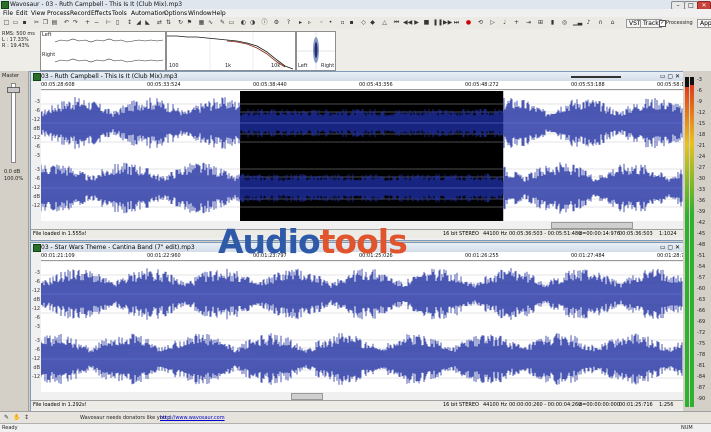 The height and width of the screenshot is (432, 711). I want to click on paste-icon: ▤, so click(54, 22).